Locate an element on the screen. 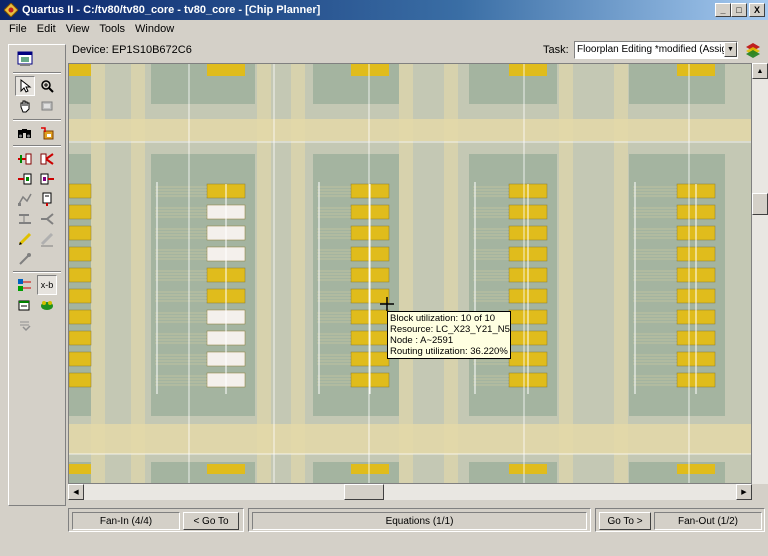 Image resolution: width=768 pixels, height=556 pixels. tooltip-node: Node : A~2591 is located at coordinates (422, 340).